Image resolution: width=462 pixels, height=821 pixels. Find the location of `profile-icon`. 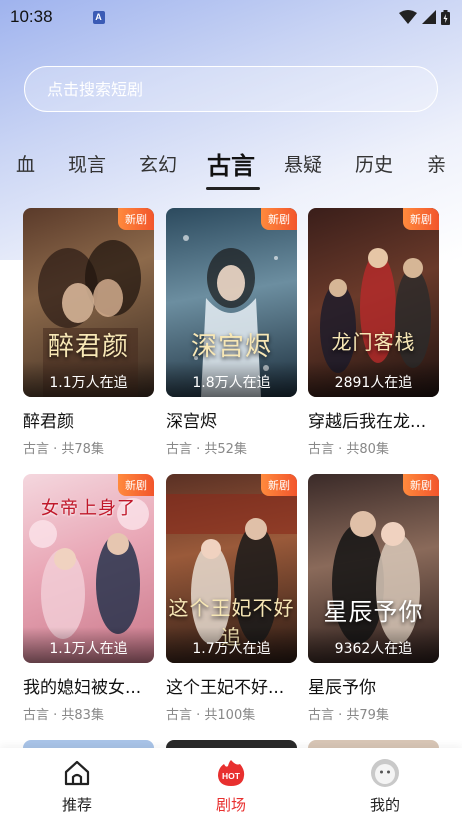

profile-icon is located at coordinates (385, 773).